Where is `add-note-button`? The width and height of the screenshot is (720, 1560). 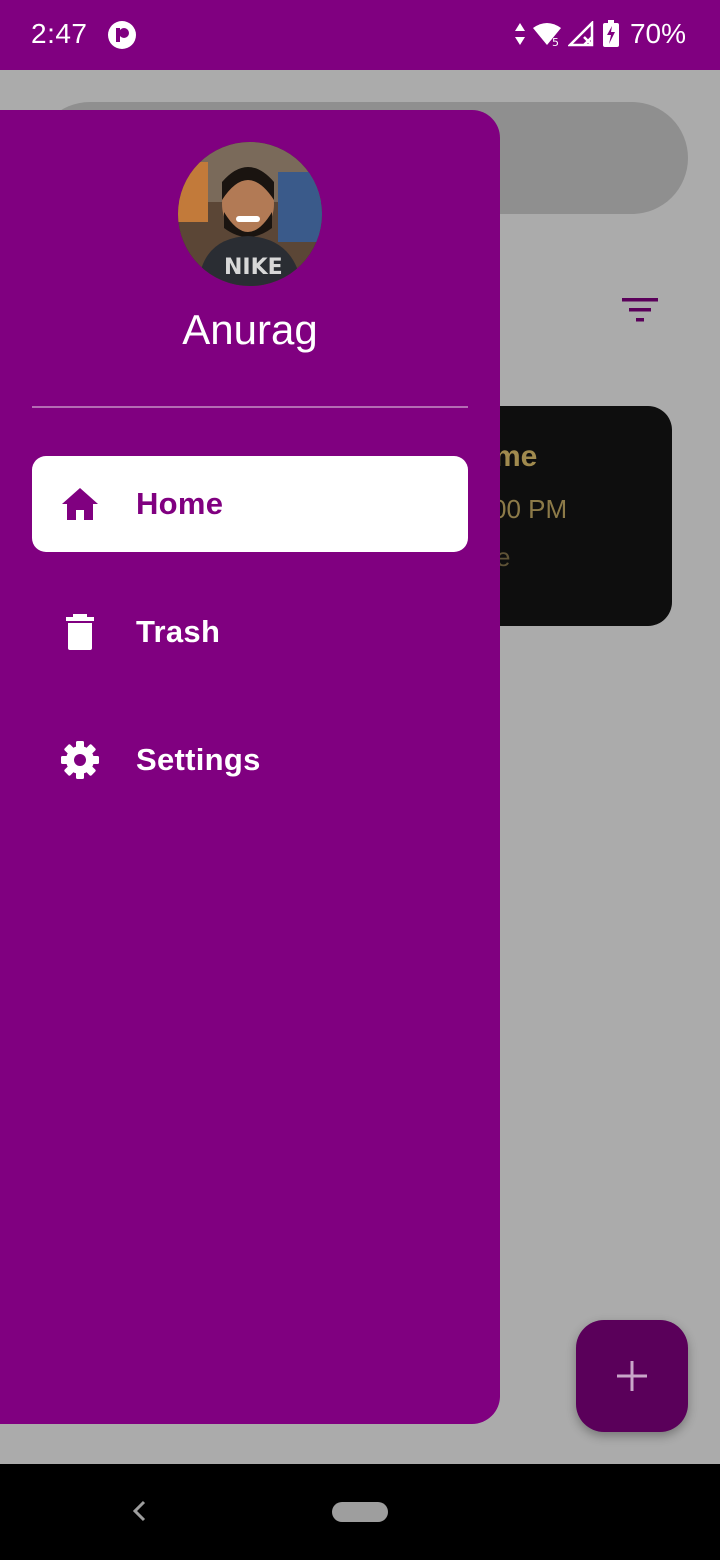 add-note-button is located at coordinates (632, 1376).